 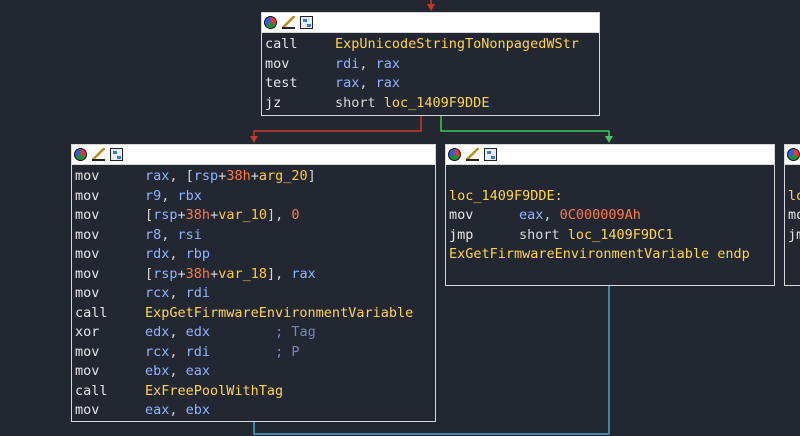 What do you see at coordinates (242, 274) in the screenshot?
I see `stack-variable-operand: var_18` at bounding box center [242, 274].